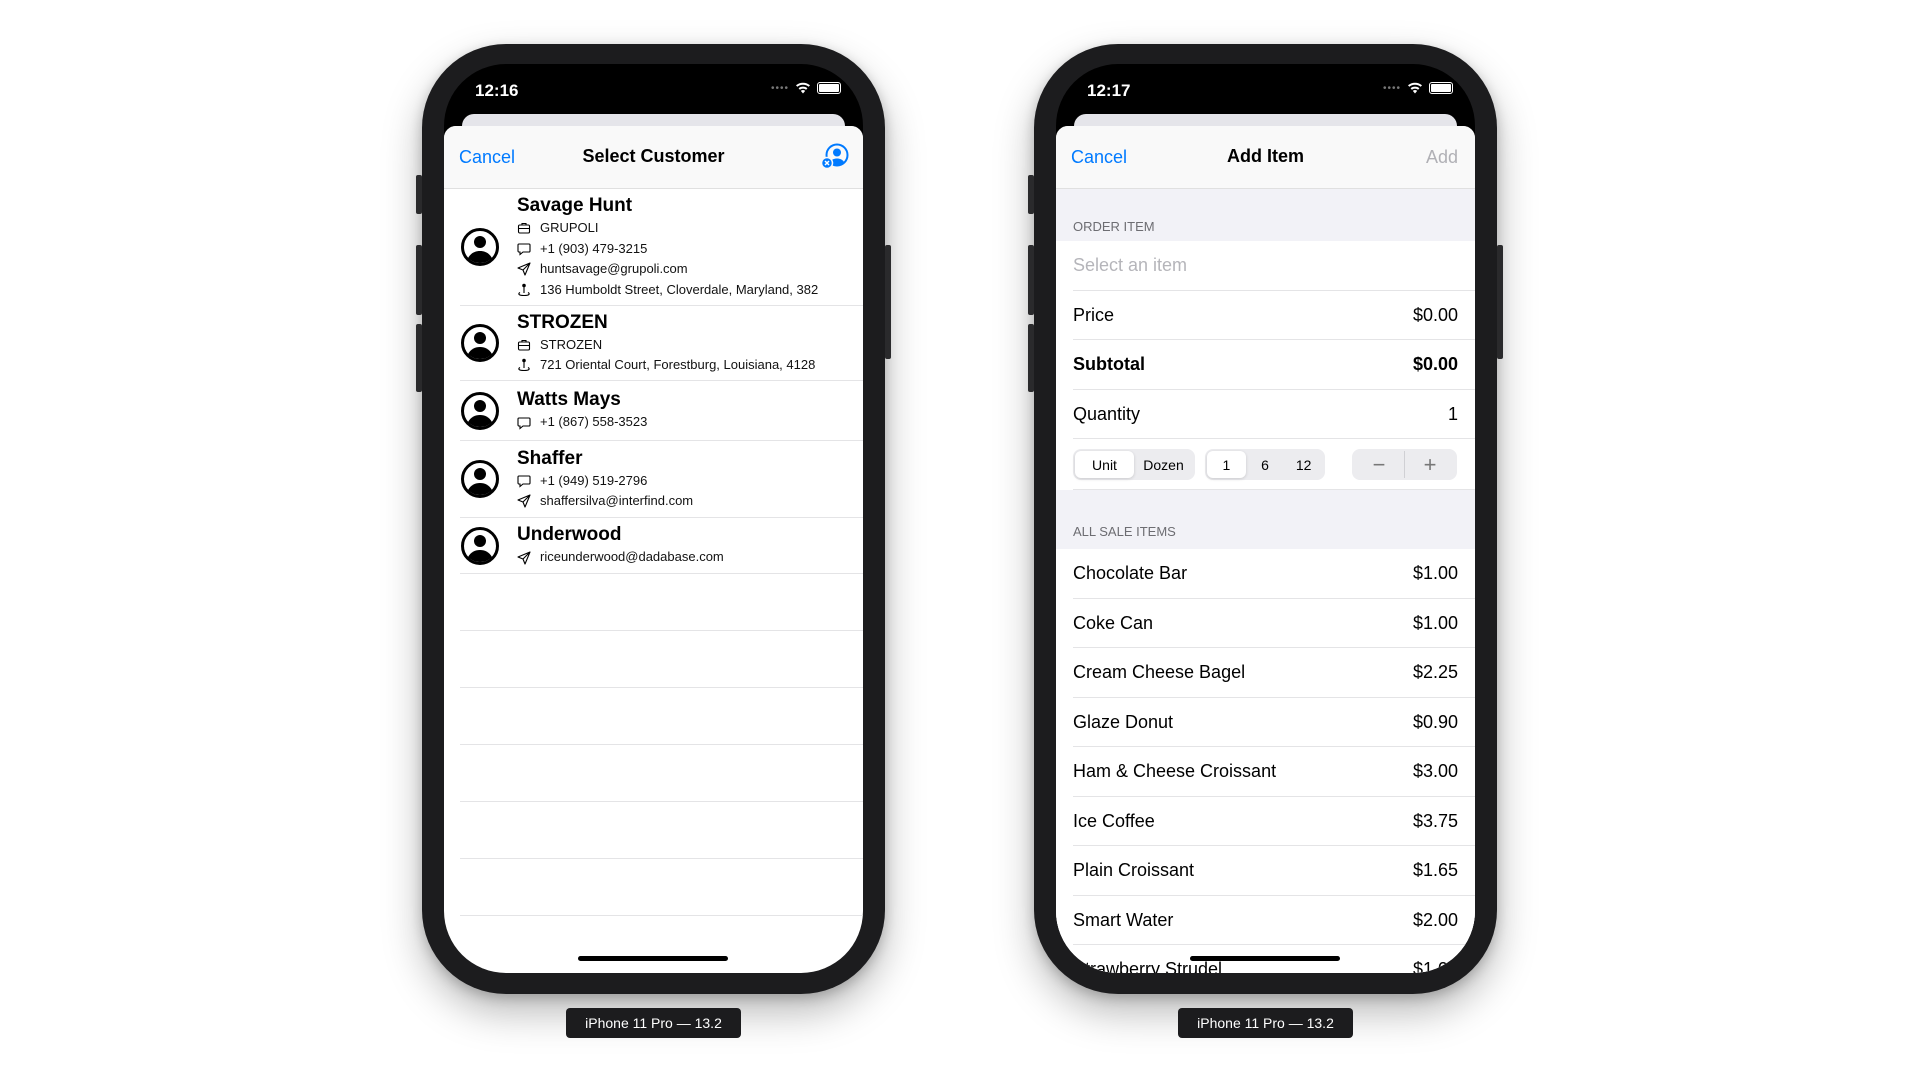  Describe the element at coordinates (419, 280) in the screenshot. I see `volume-up-button` at that location.